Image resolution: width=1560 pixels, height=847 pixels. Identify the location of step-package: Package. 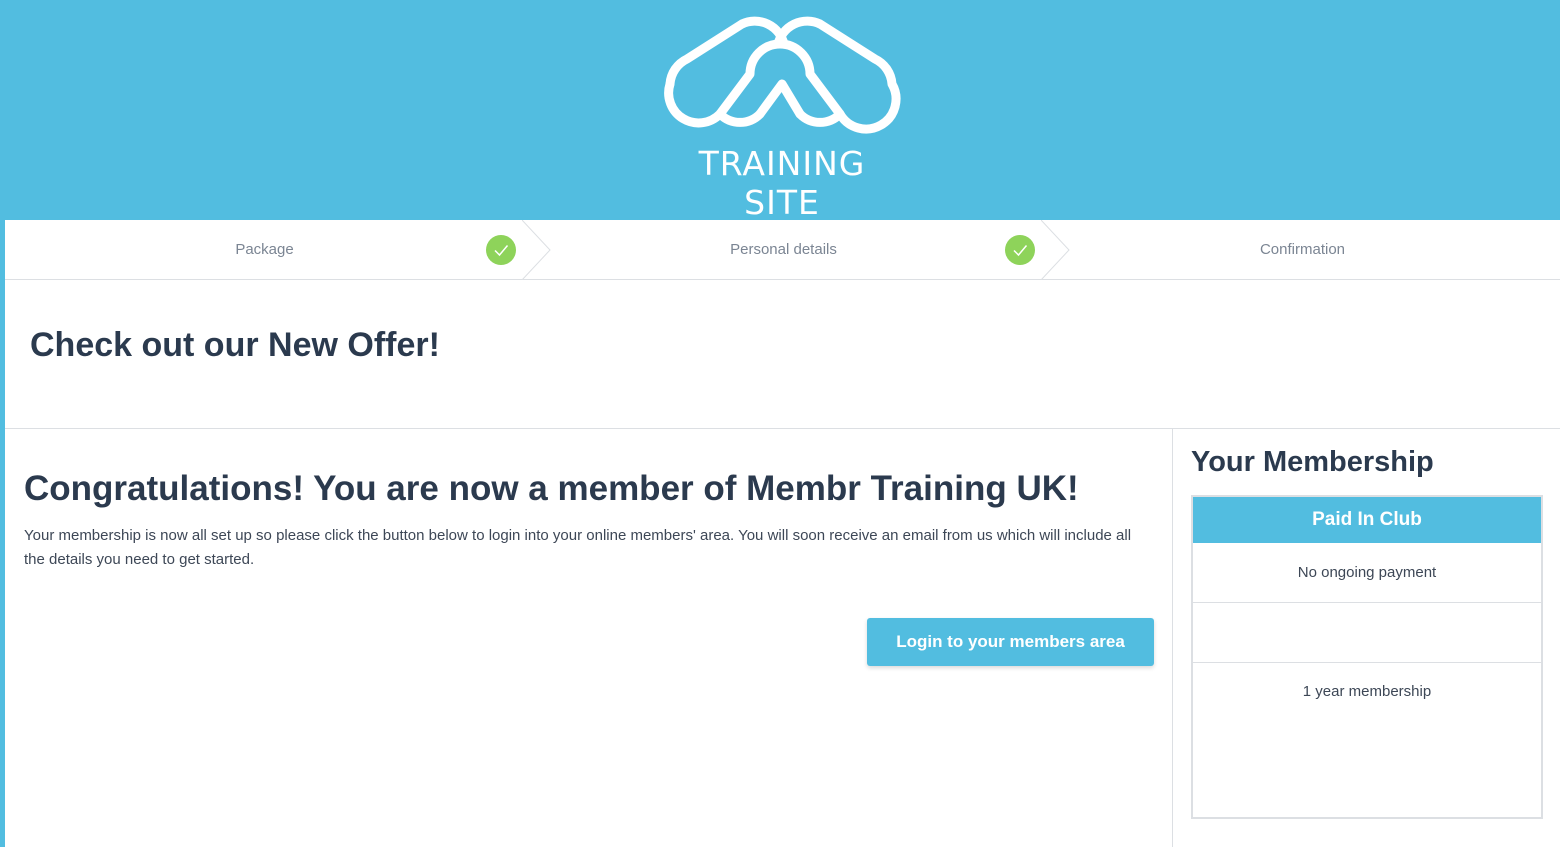
(278, 250).